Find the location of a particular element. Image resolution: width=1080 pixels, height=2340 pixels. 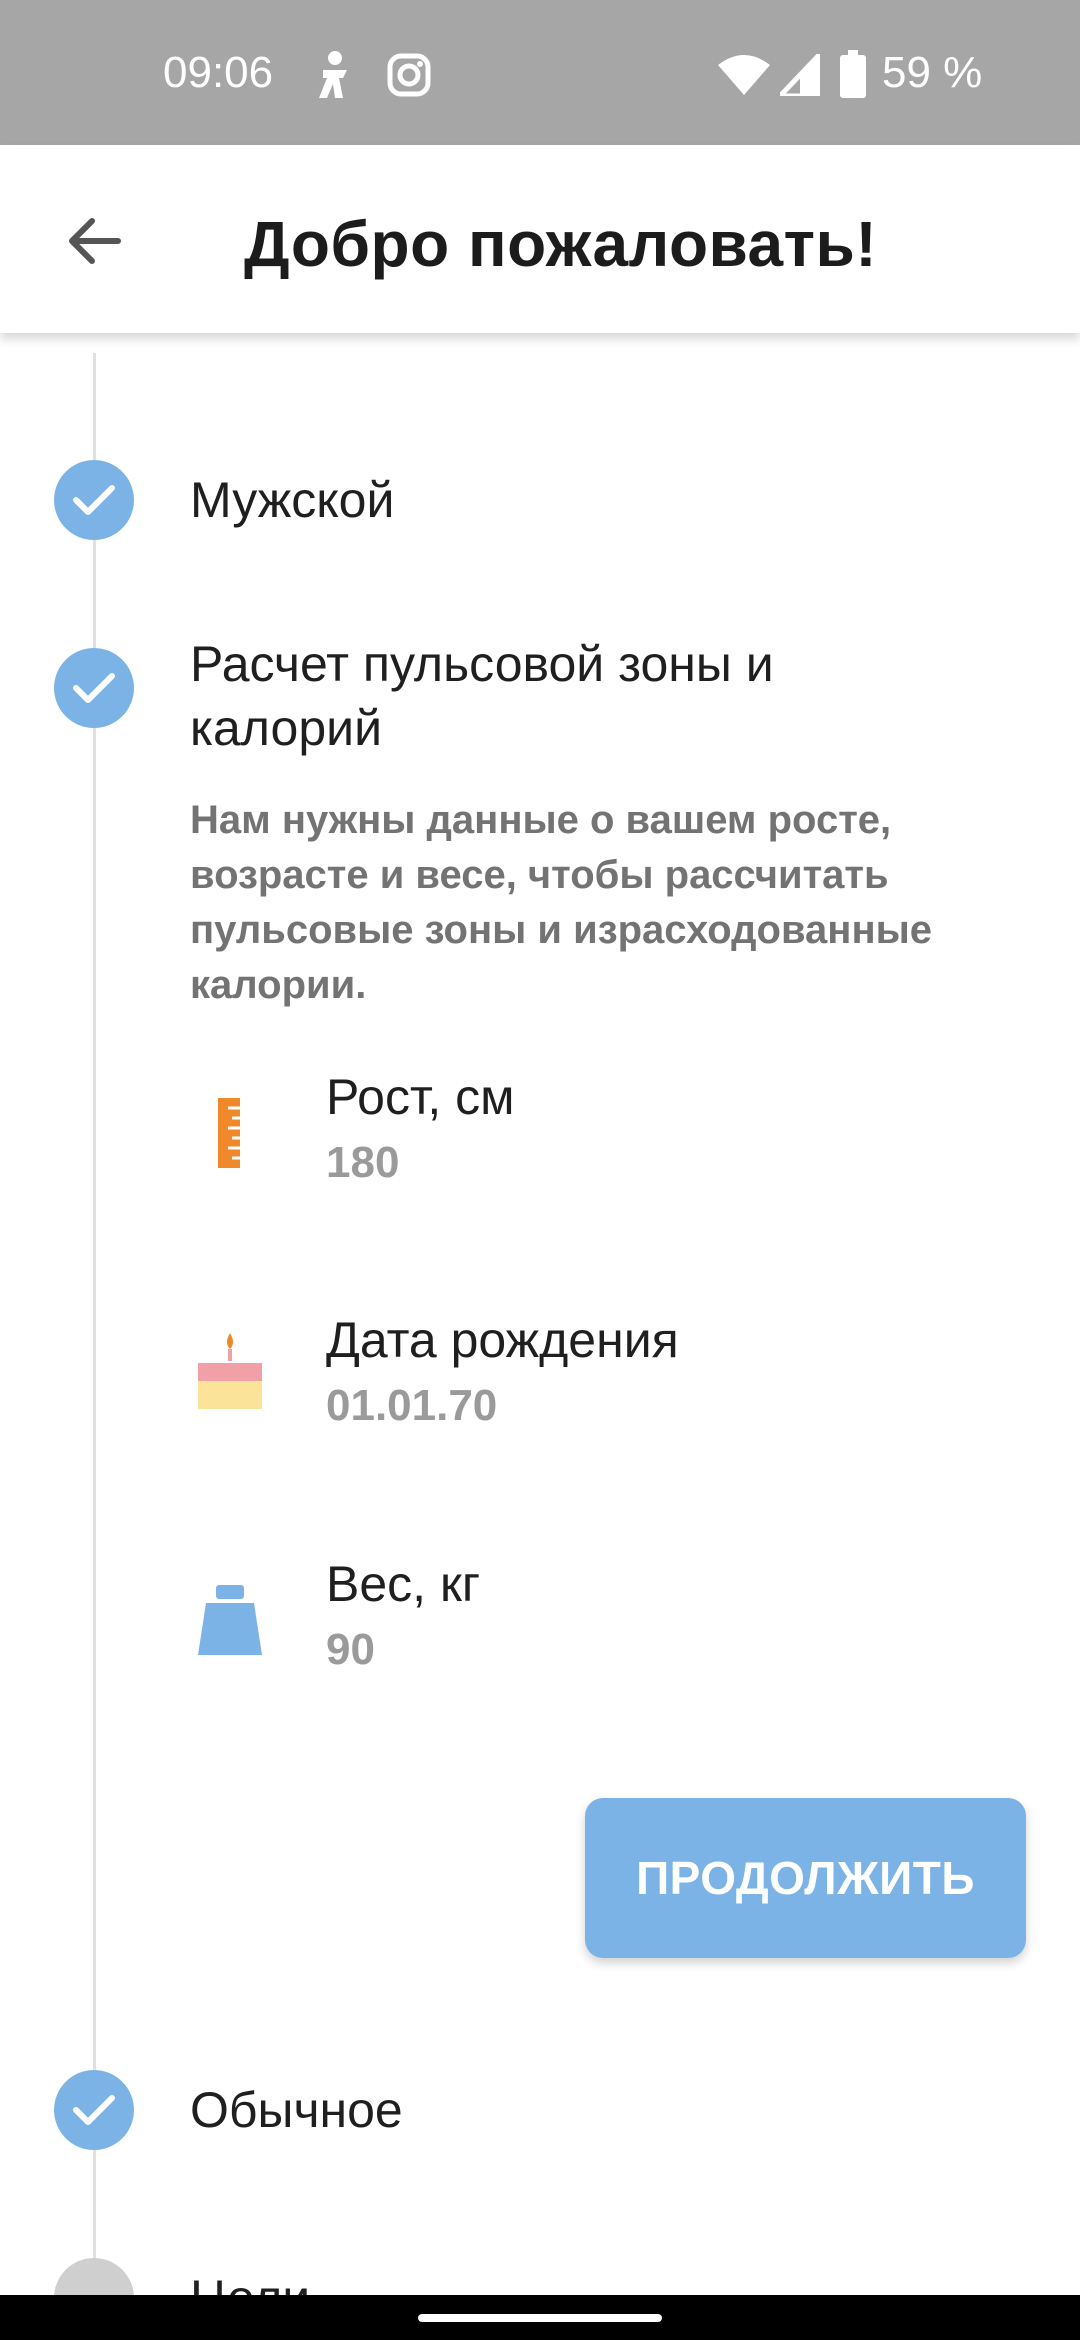

timeline-line is located at coordinates (94, 1324).